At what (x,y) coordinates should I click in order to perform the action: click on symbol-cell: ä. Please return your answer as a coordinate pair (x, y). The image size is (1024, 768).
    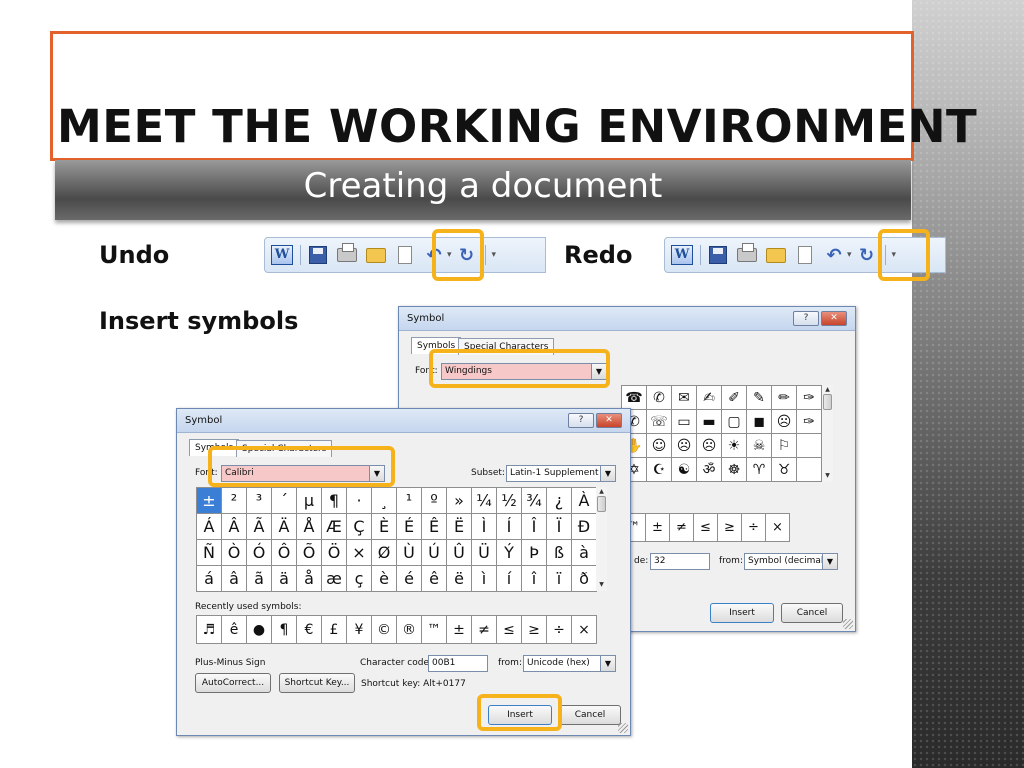
    Looking at the image, I should click on (284, 579).